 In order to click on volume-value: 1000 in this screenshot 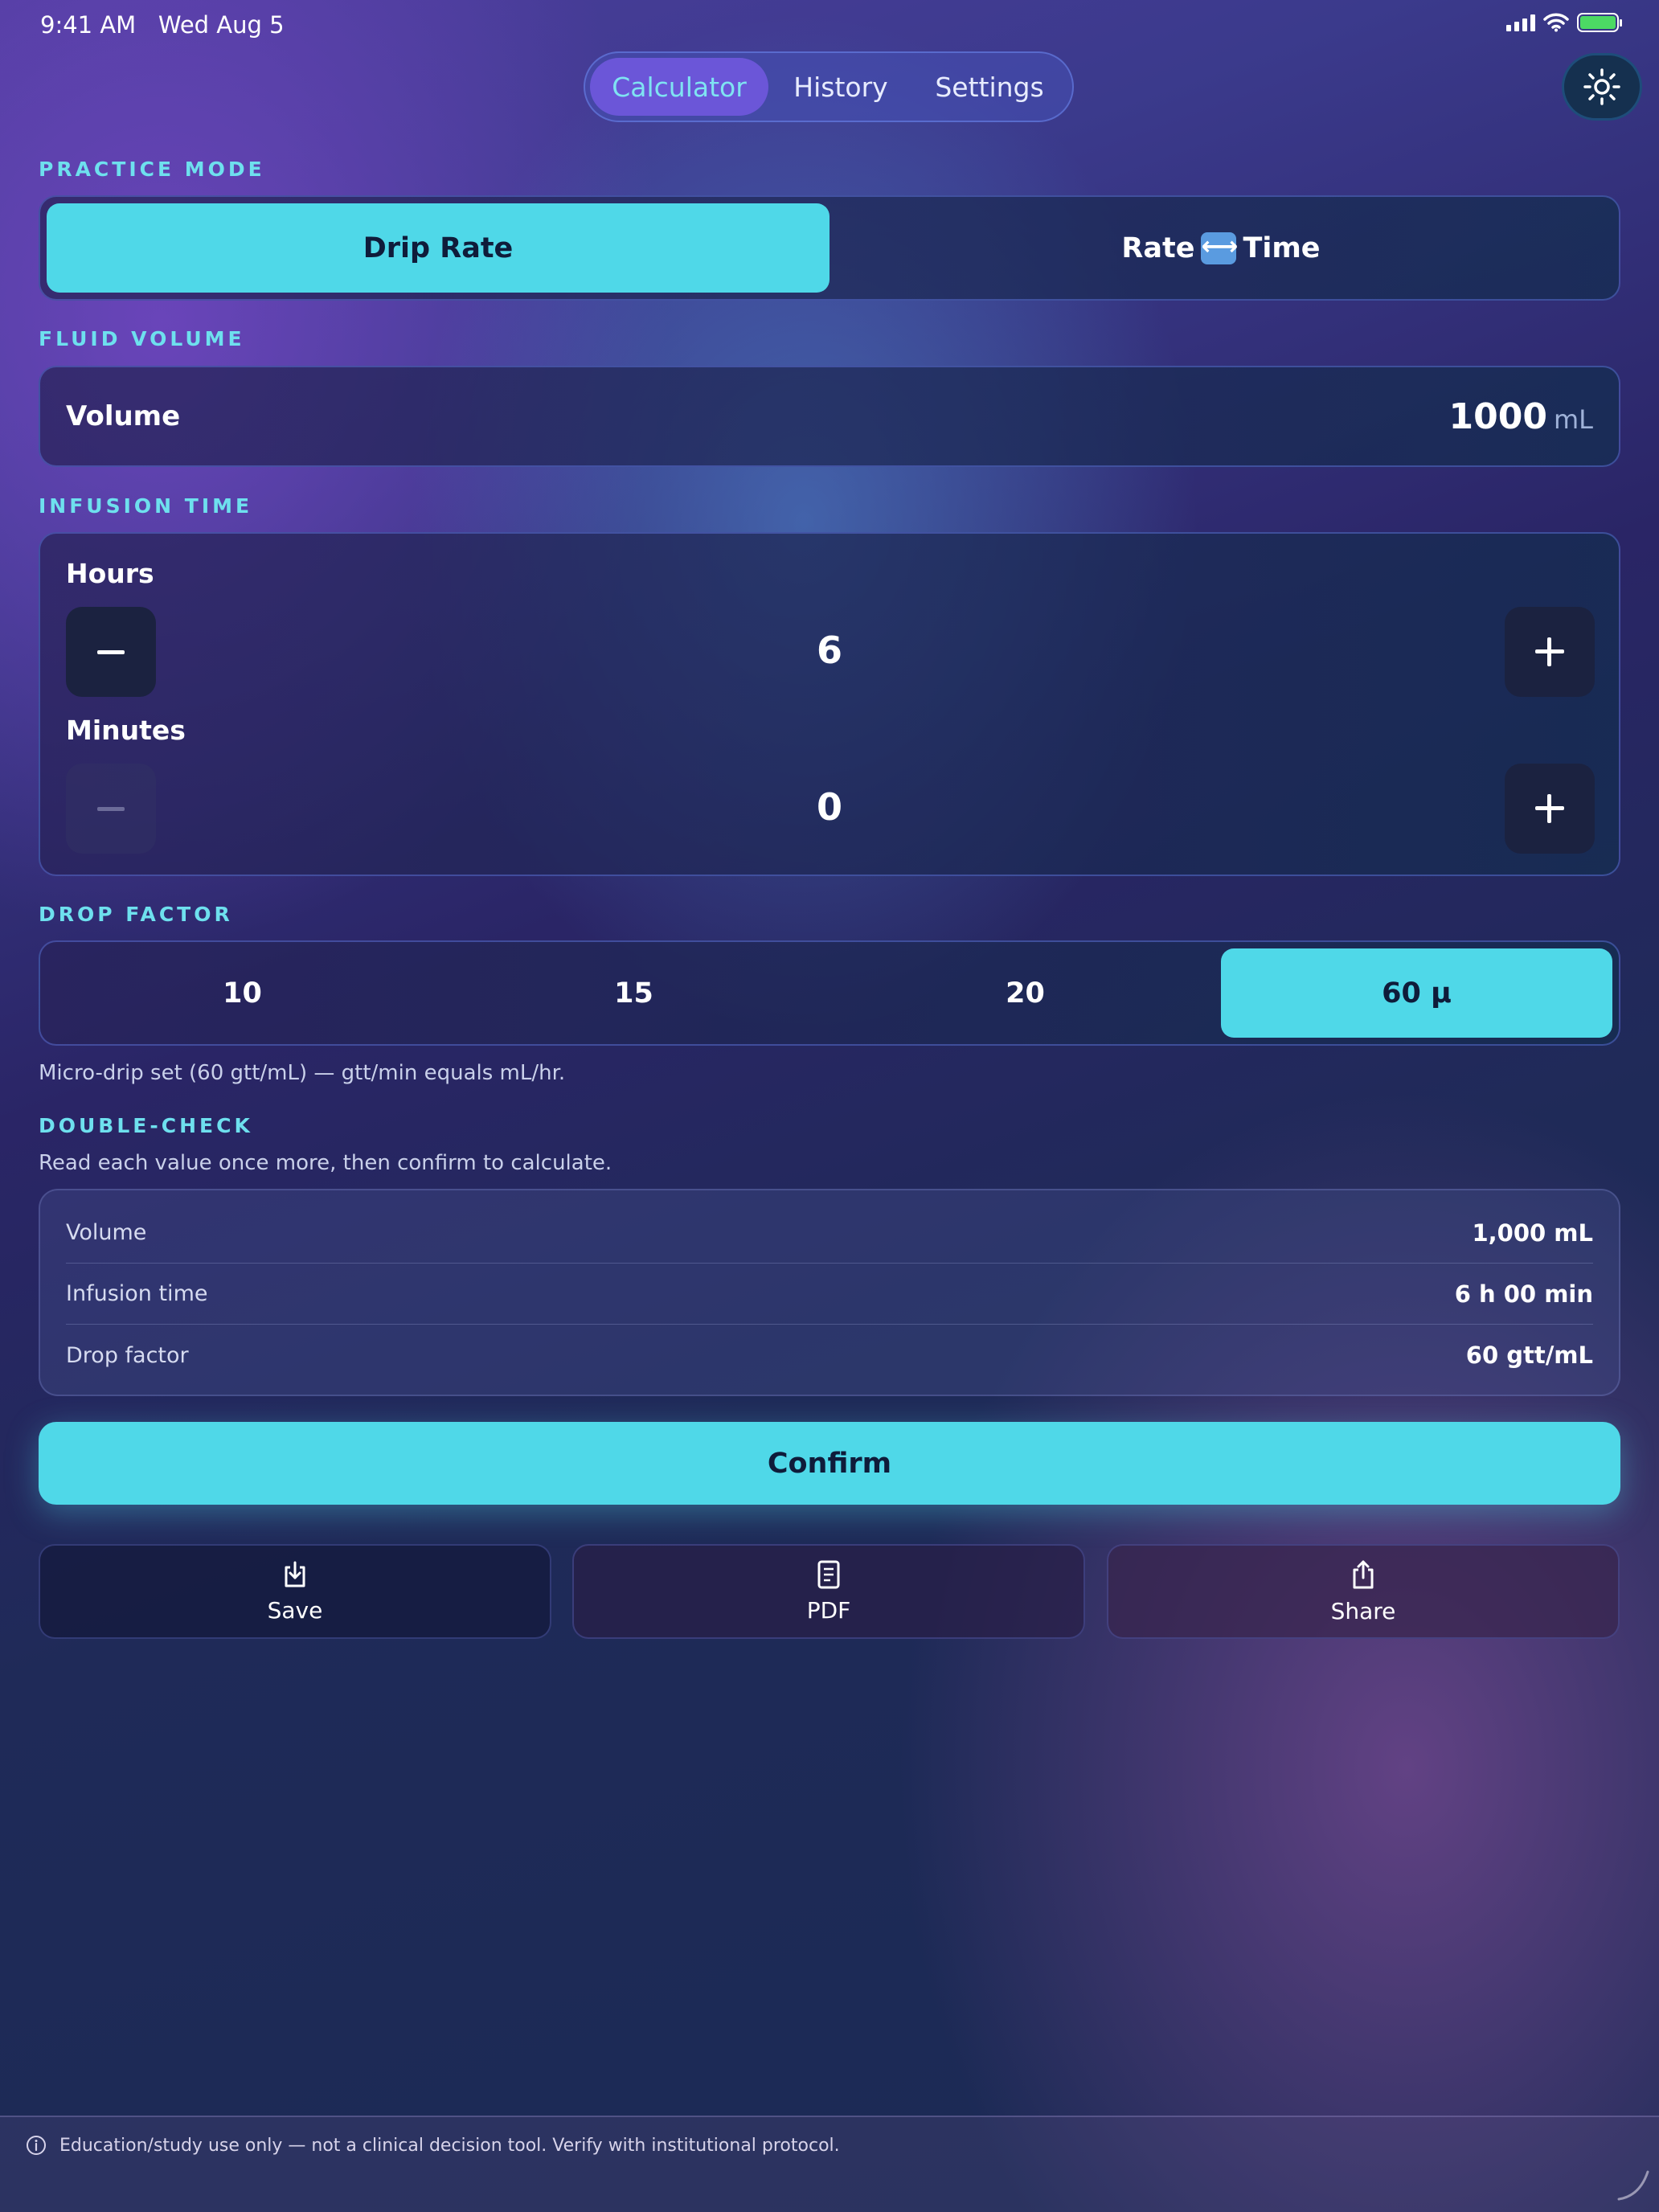, I will do `click(1497, 416)`.